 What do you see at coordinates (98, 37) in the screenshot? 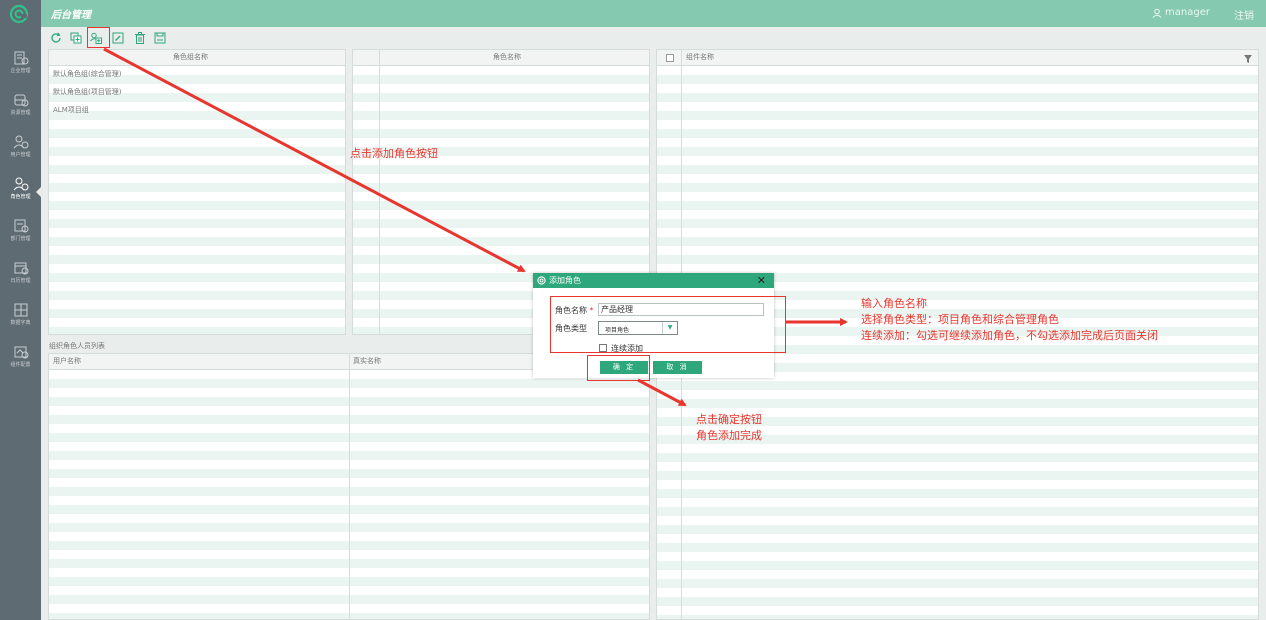
I see `highlight-add-role` at bounding box center [98, 37].